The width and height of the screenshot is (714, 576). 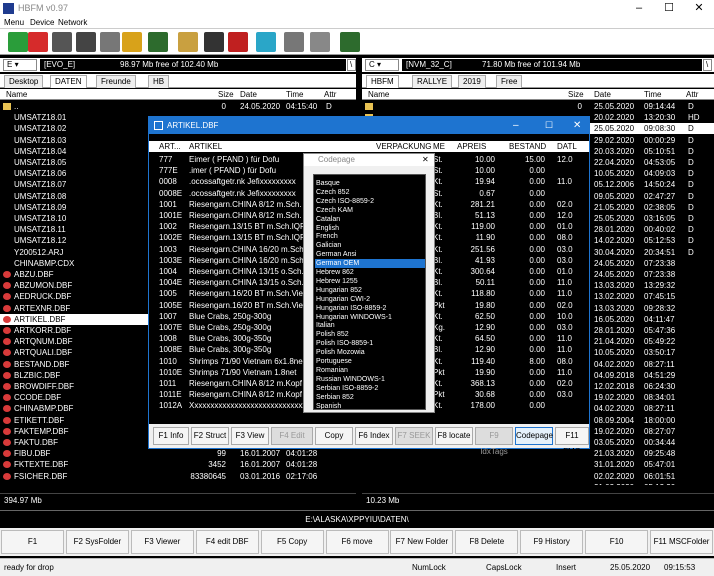 I want to click on fkey-0: F1, so click(x=32, y=542).